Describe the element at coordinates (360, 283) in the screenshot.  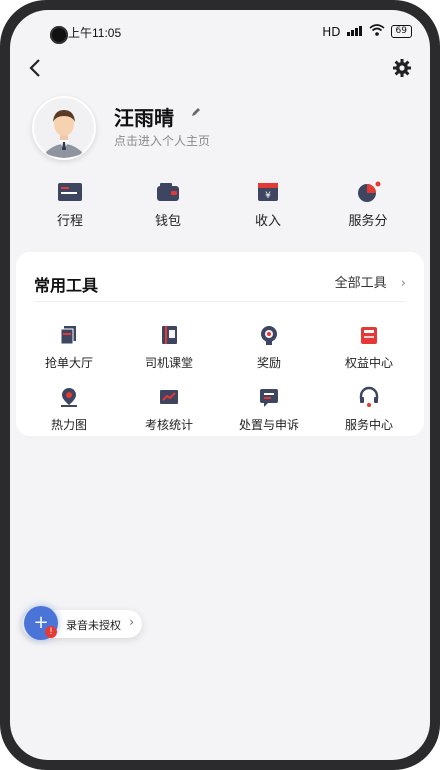
I see `all-tools-label: 全部工具` at that location.